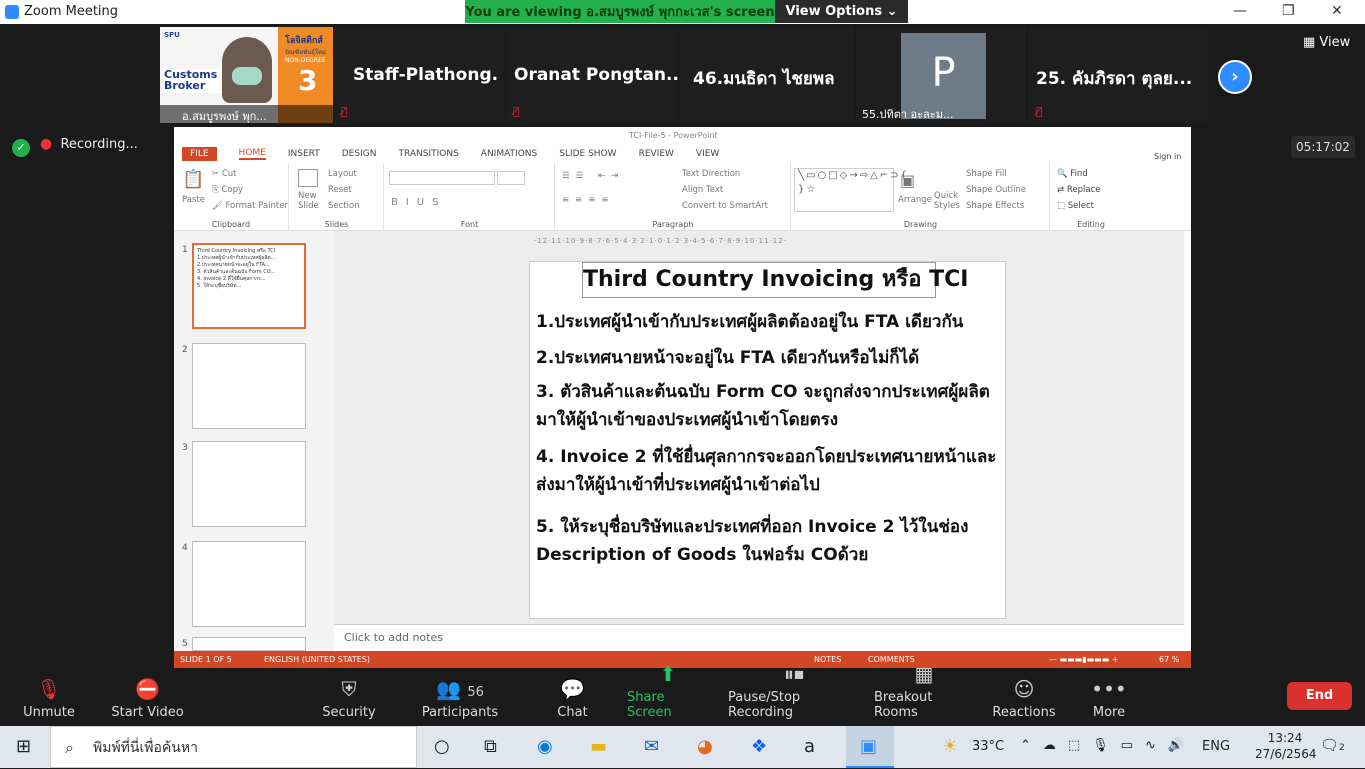  What do you see at coordinates (1326, 42) in the screenshot?
I see `view-layout-button: ▦ View` at bounding box center [1326, 42].